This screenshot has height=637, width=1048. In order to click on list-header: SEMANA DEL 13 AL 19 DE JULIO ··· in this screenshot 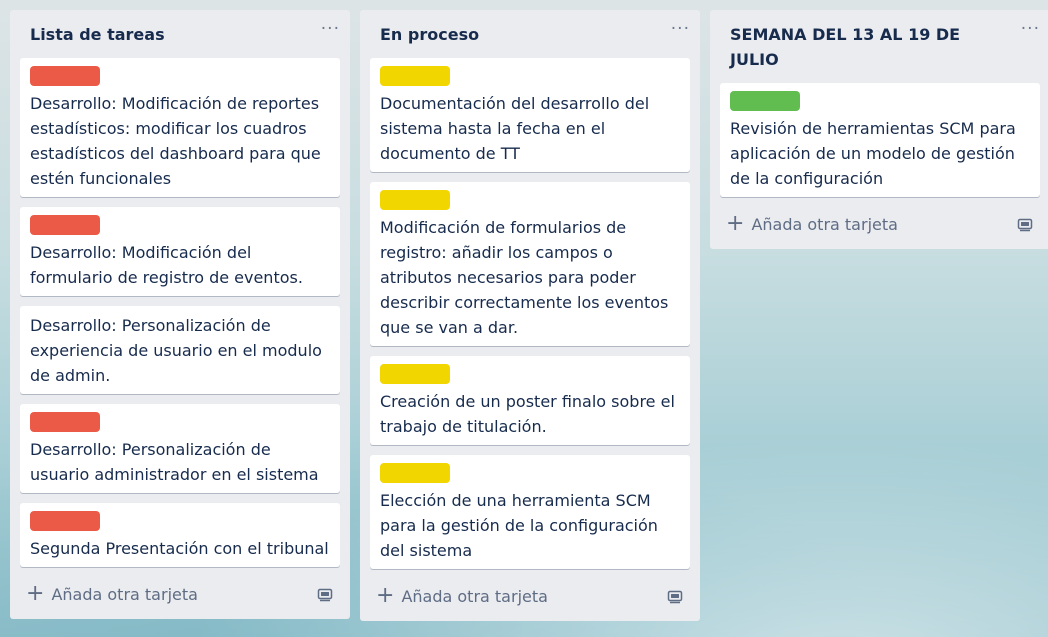, I will do `click(880, 41)`.